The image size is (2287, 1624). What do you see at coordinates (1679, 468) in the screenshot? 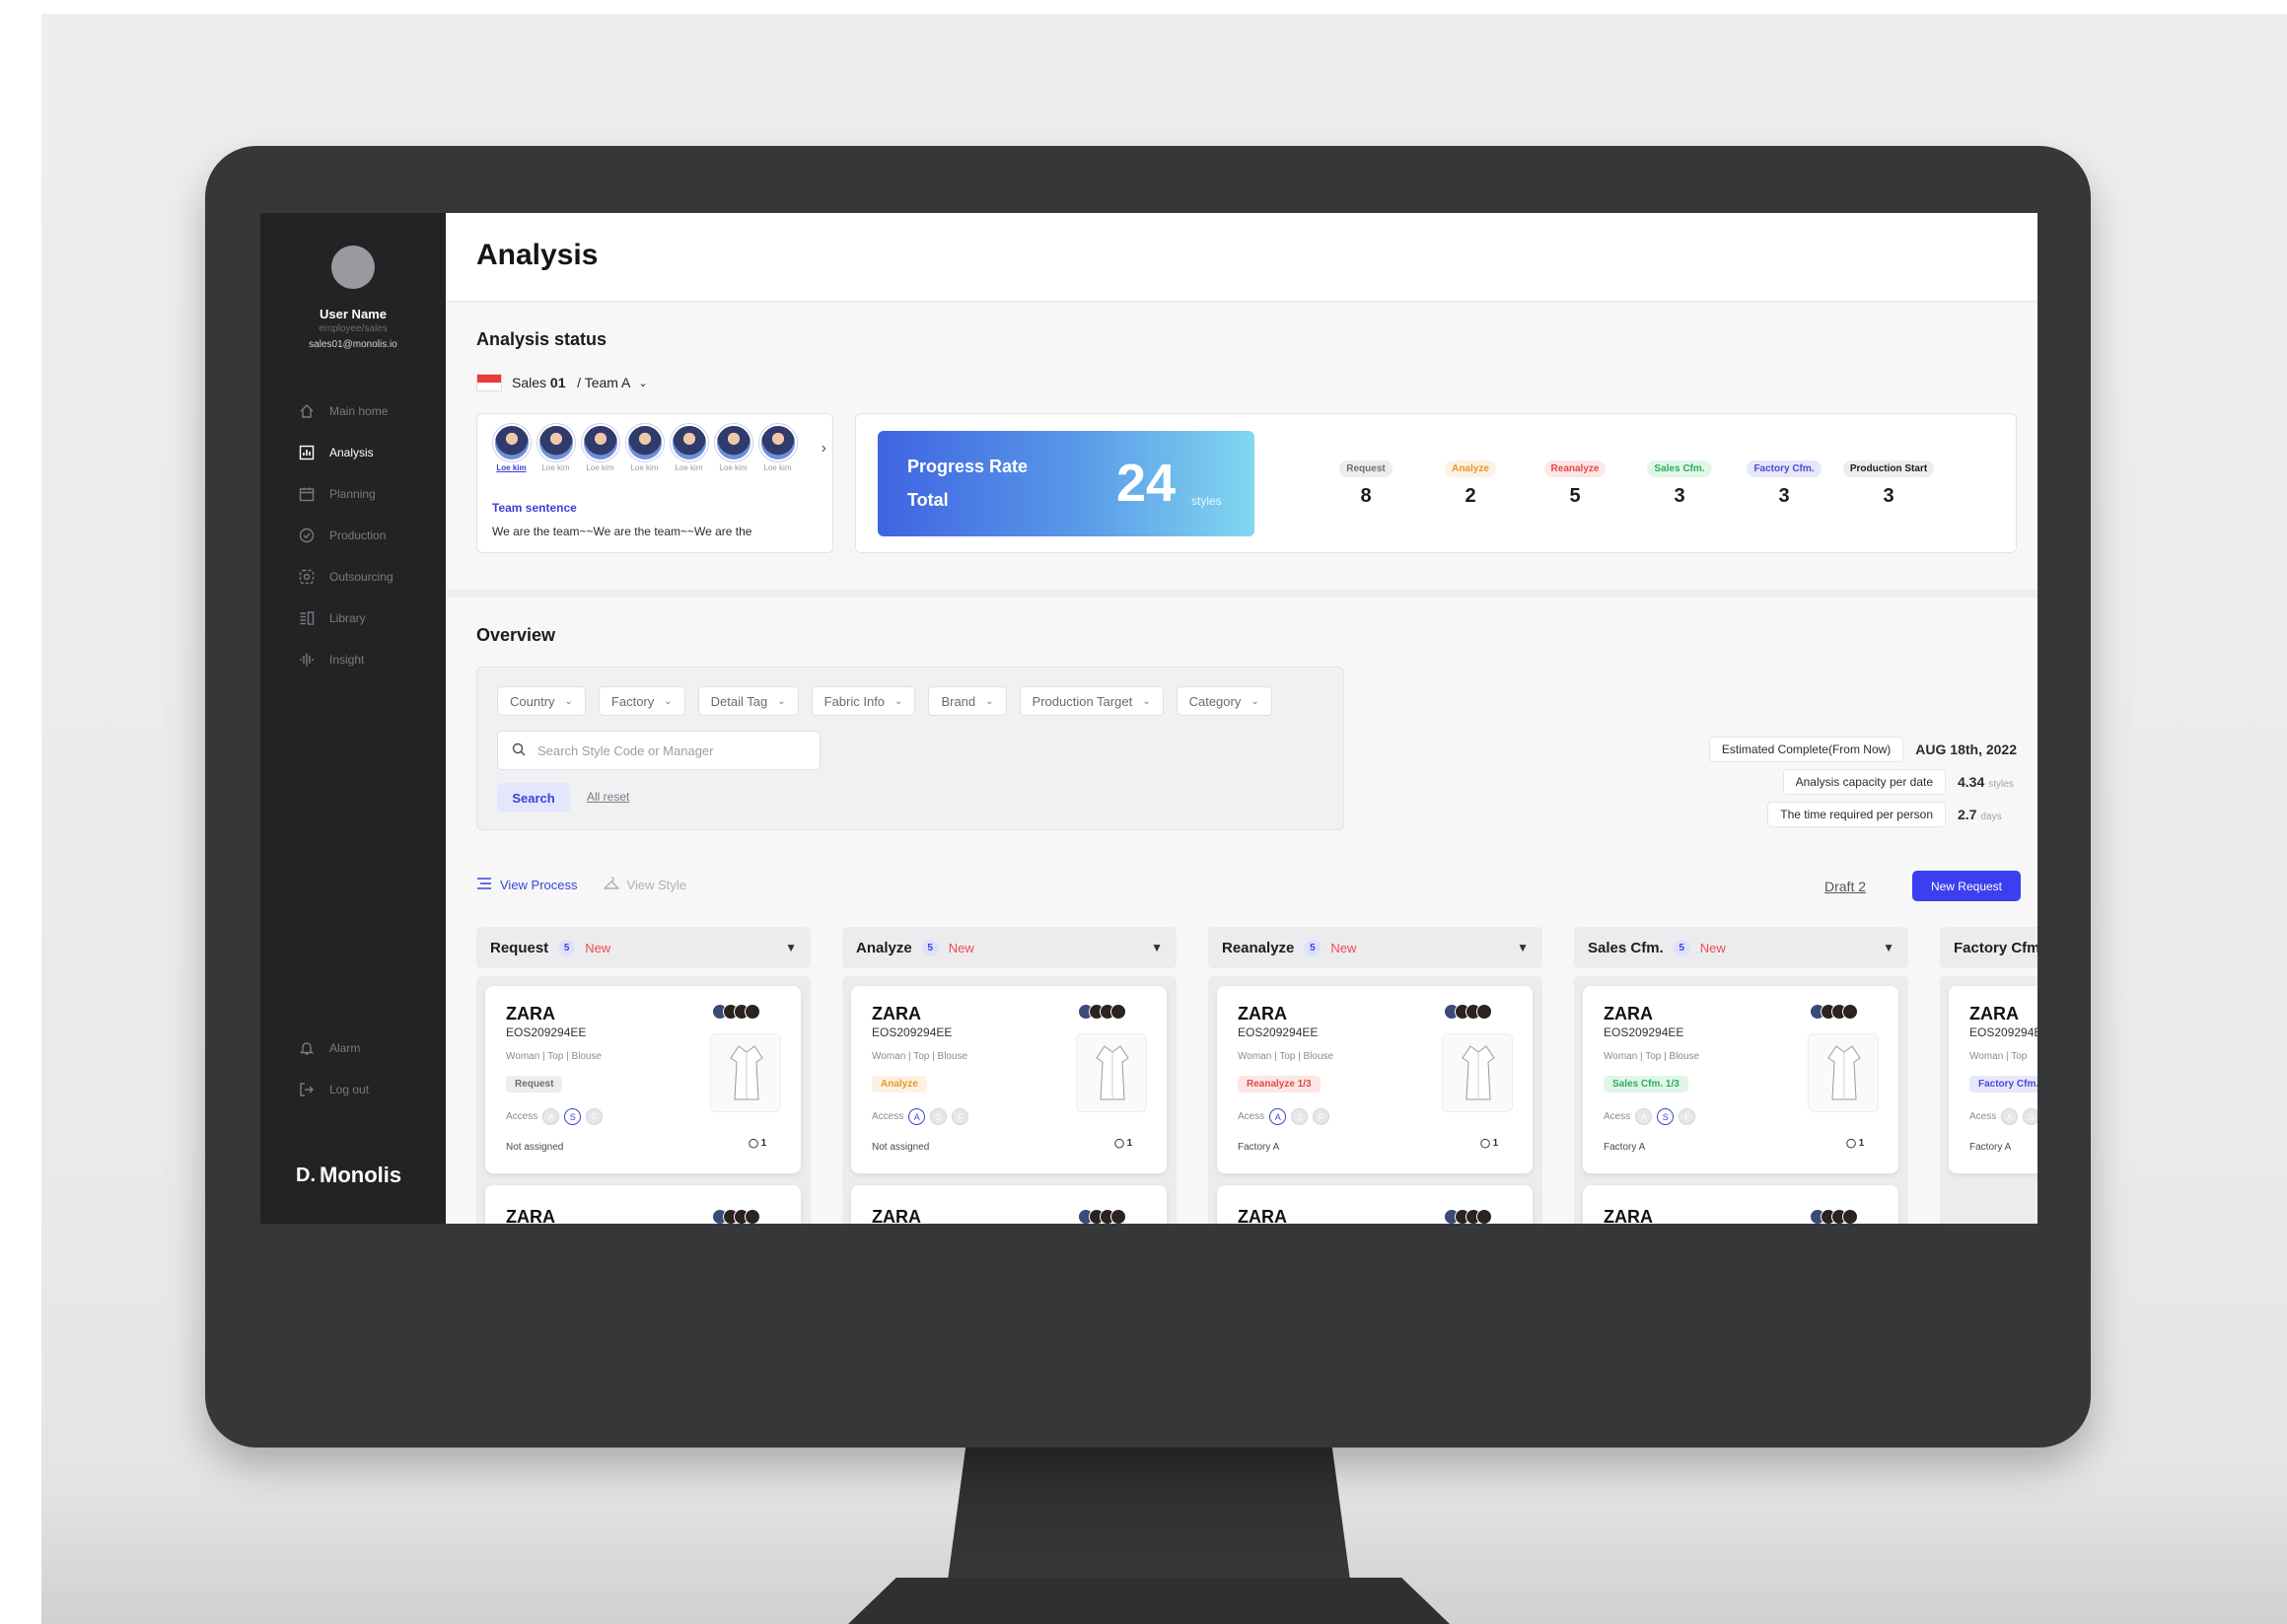
I see `stage-badge: Sales Cfm.` at bounding box center [1679, 468].